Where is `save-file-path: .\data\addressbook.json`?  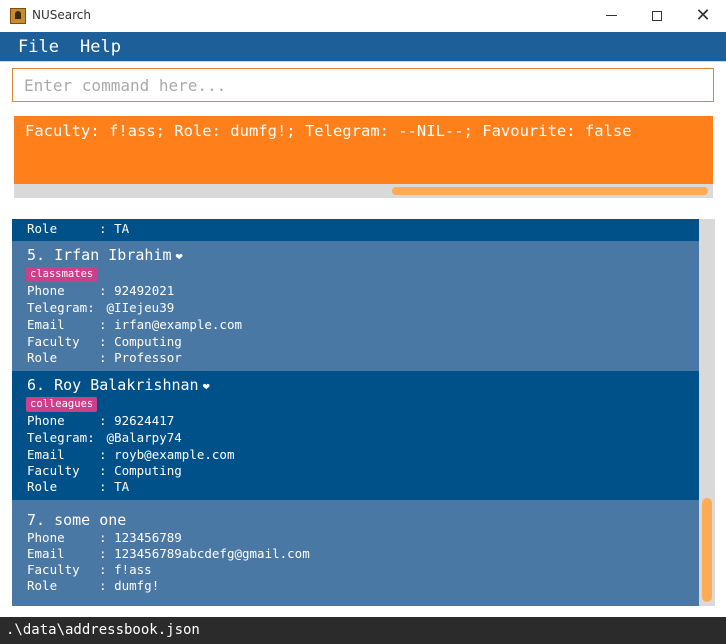
save-file-path: .\data\addressbook.json is located at coordinates (103, 630).